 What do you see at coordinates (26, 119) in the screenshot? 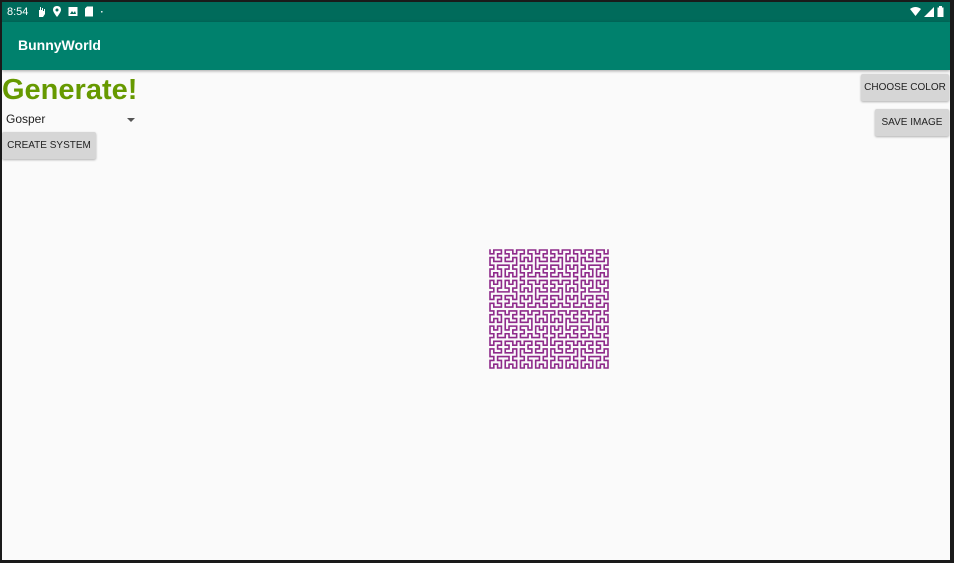
I see `spinner-selected-value: Gosper` at bounding box center [26, 119].